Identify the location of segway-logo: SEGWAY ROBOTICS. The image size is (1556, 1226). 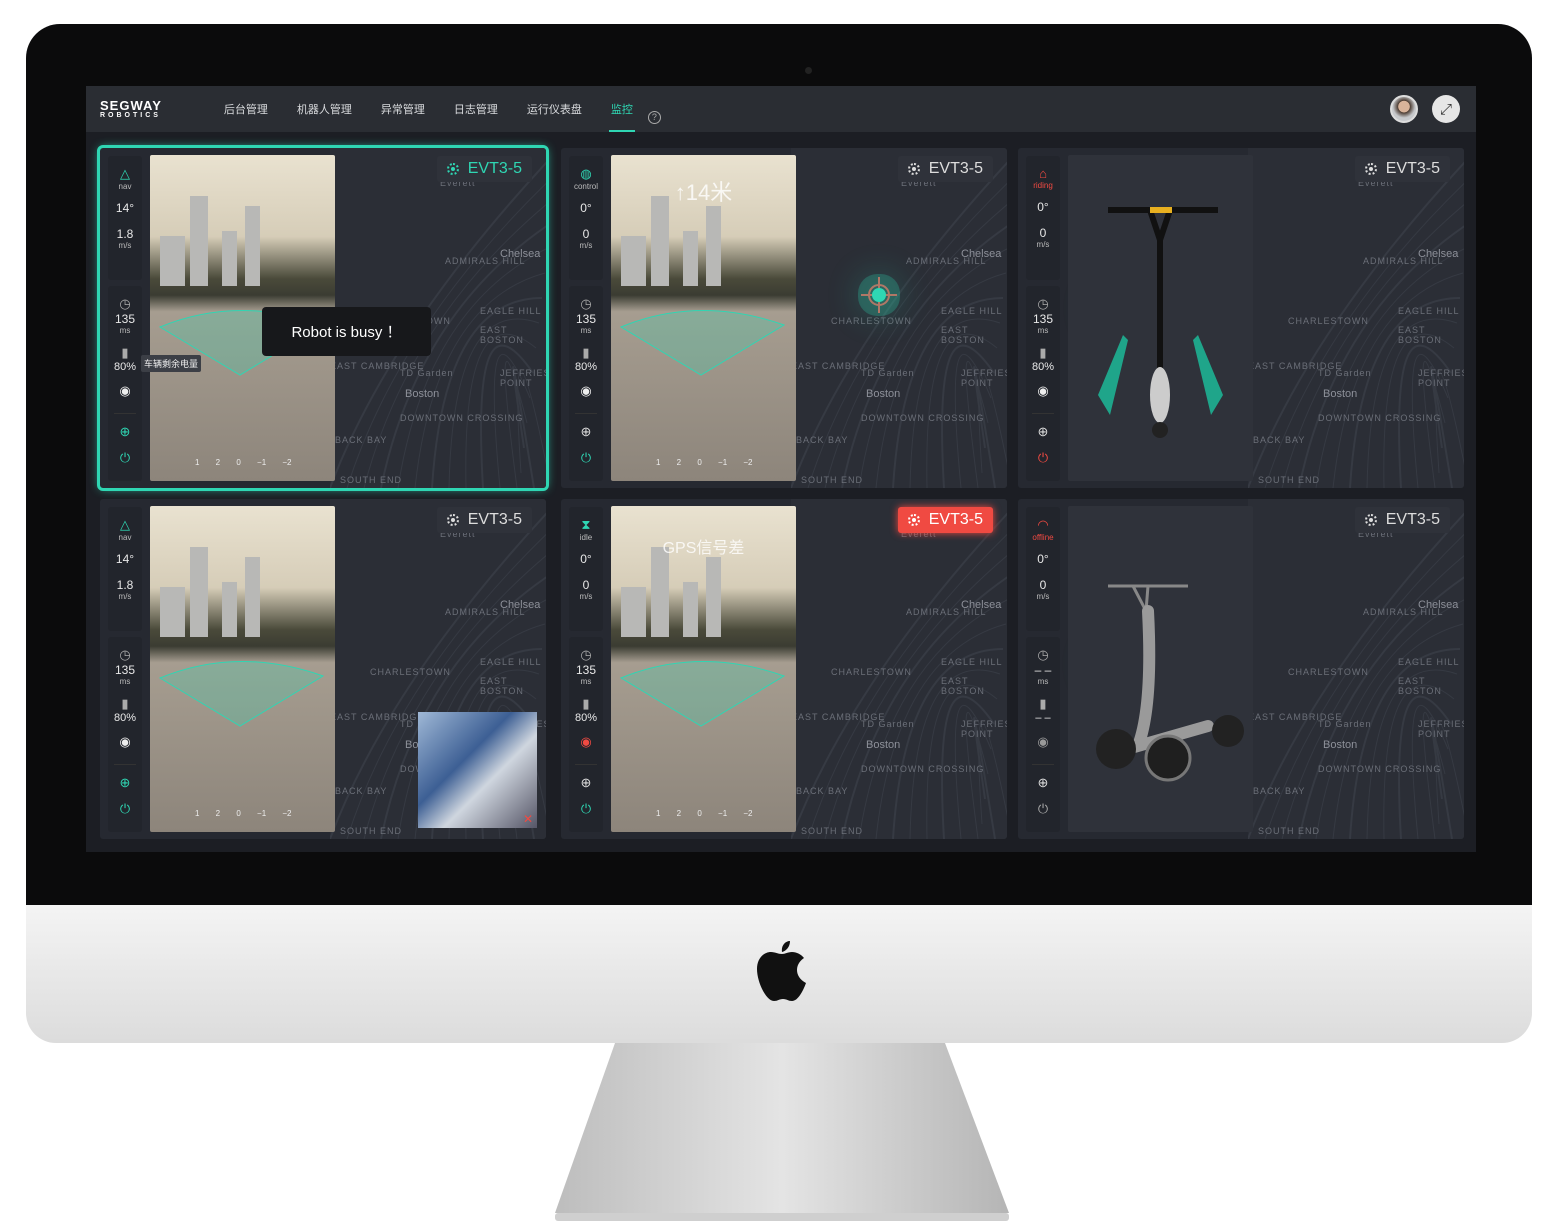
(131, 109).